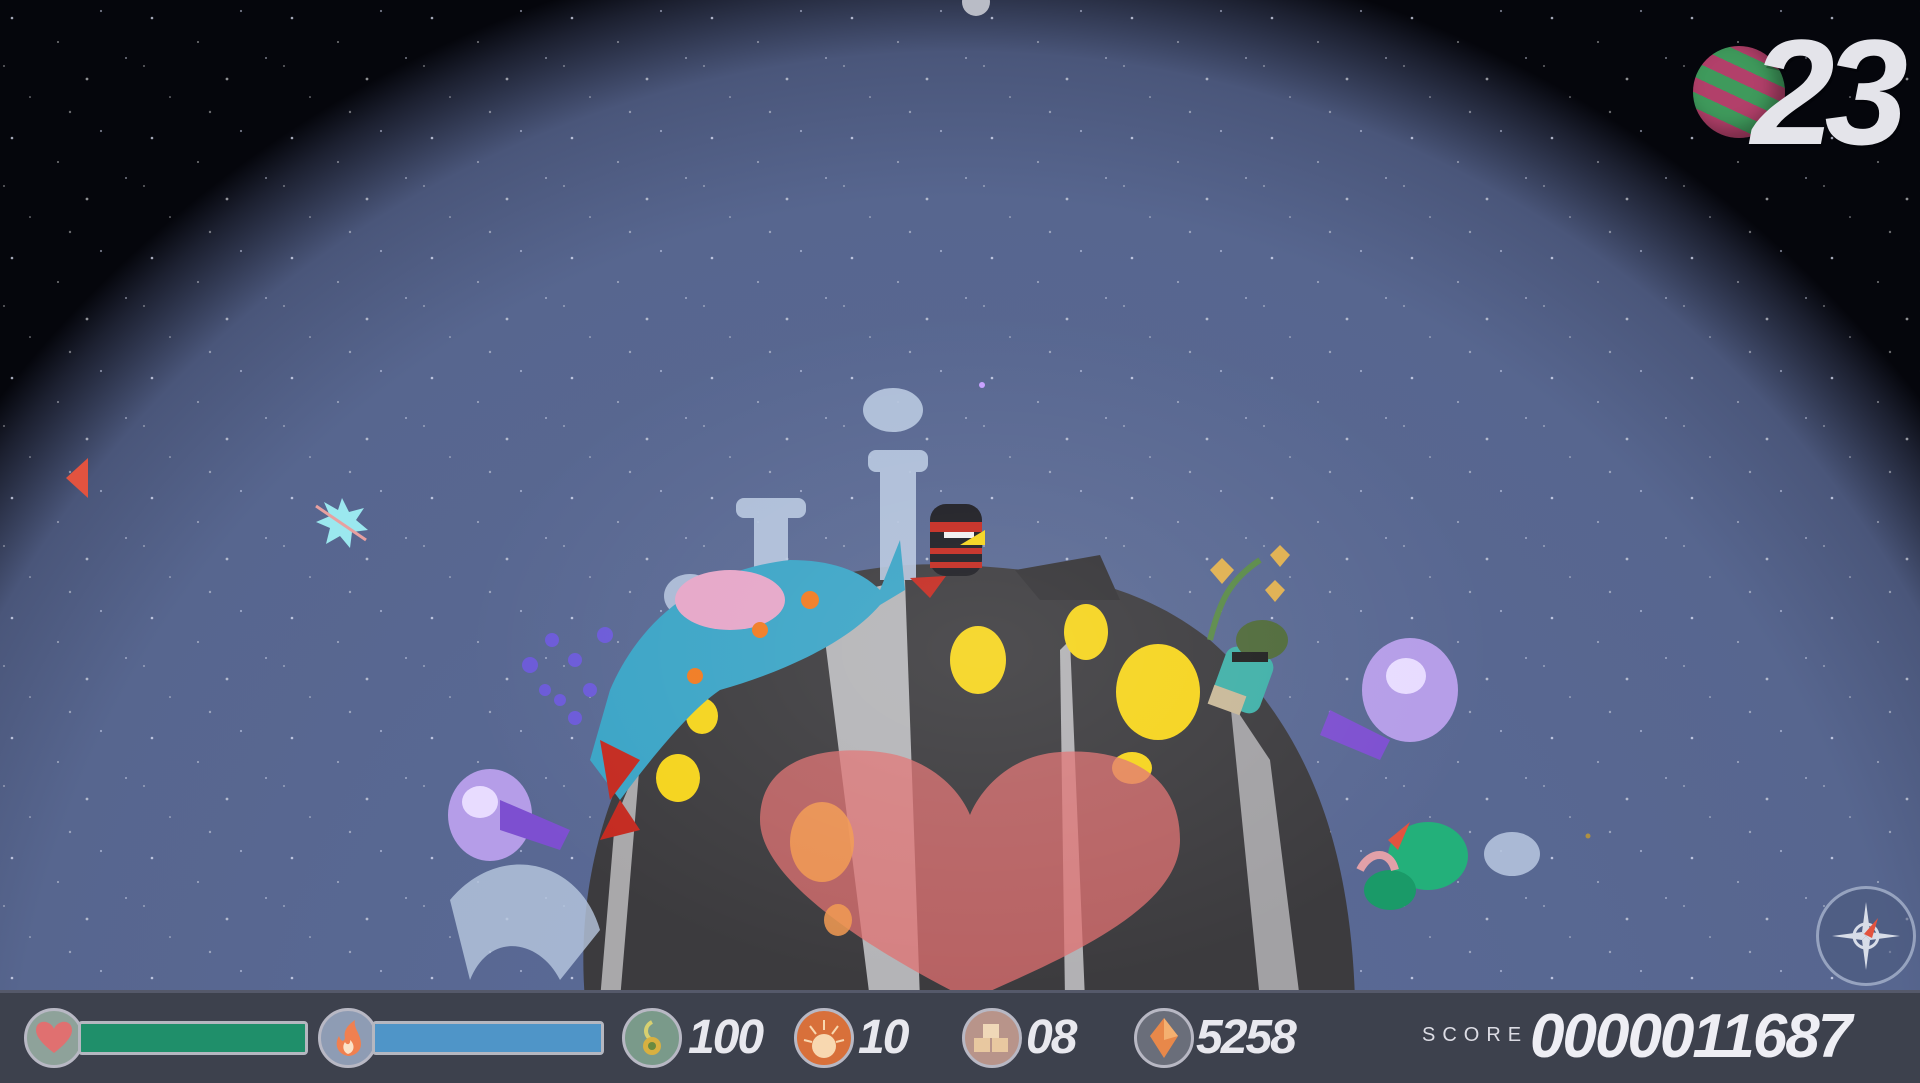 This screenshot has width=1920, height=1083. I want to click on seeds-count: 100, so click(726, 1037).